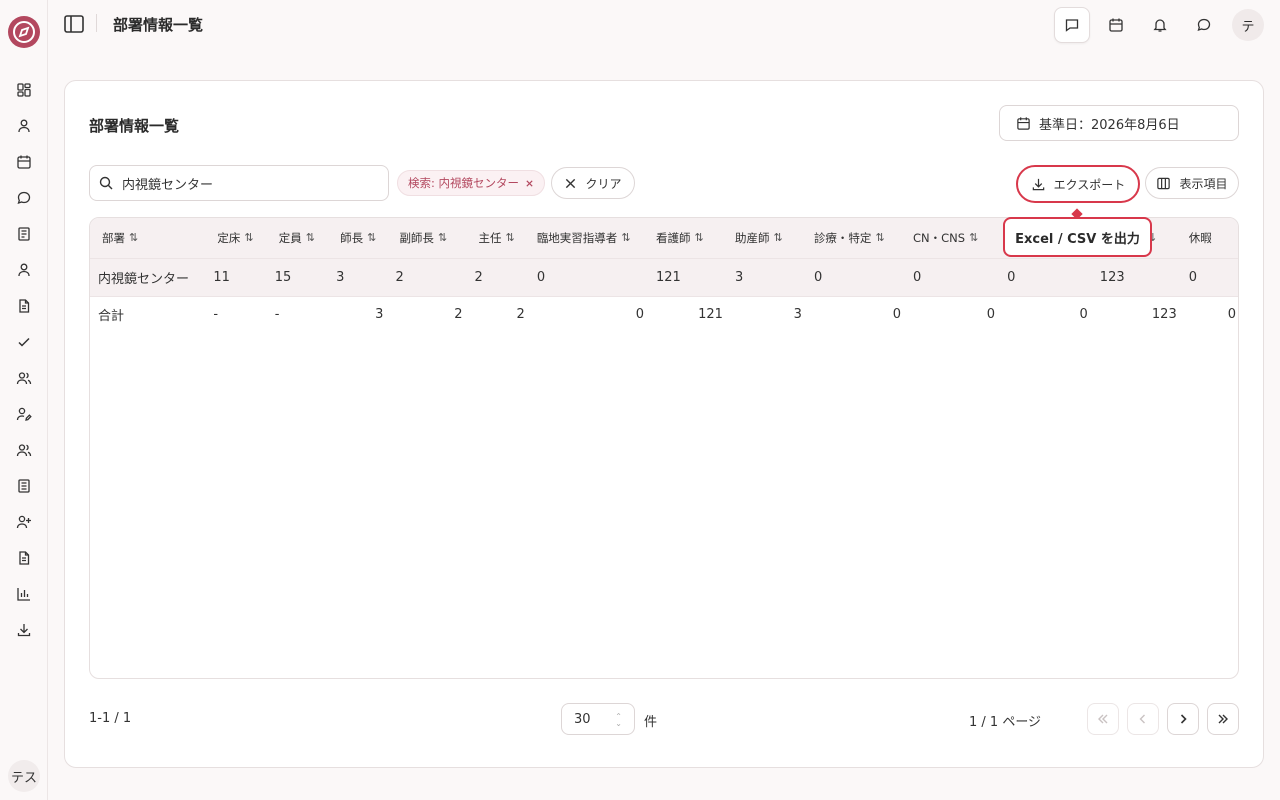 This screenshot has height=800, width=1280. I want to click on message-square-icon, so click(1072, 25).